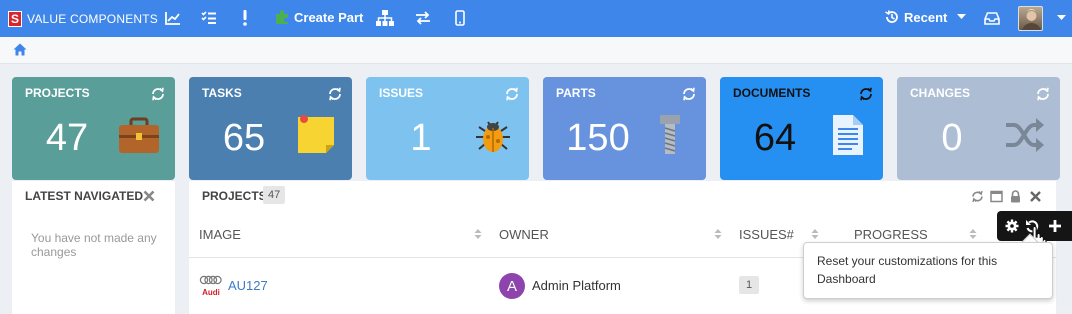  Describe the element at coordinates (57, 93) in the screenshot. I see `tile-title: PROJECTS` at that location.